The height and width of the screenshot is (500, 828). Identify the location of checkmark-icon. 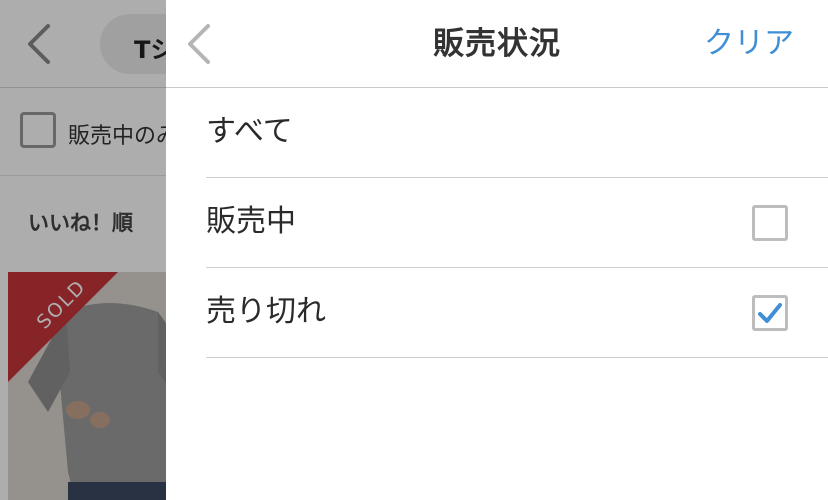
(770, 313).